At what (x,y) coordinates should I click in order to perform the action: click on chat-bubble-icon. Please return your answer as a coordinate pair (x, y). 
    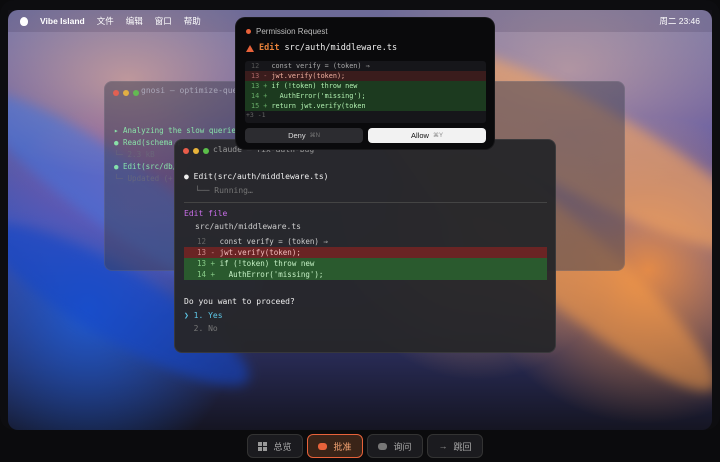
    Looking at the image, I should click on (323, 446).